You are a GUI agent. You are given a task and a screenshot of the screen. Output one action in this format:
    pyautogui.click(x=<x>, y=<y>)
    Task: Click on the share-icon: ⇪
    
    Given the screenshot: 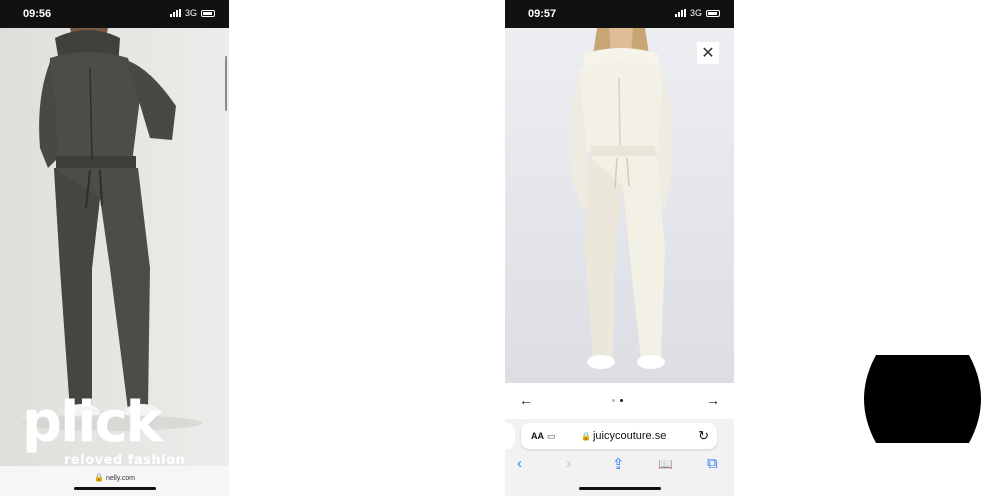 What is the action you would take?
    pyautogui.click(x=618, y=464)
    